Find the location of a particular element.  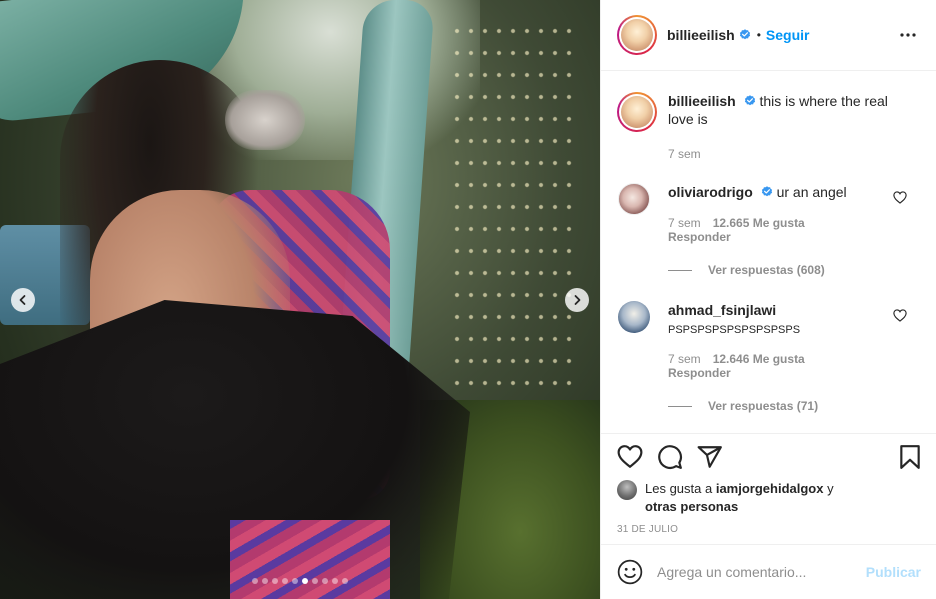

likes-others-link: otras personas is located at coordinates (691, 506).